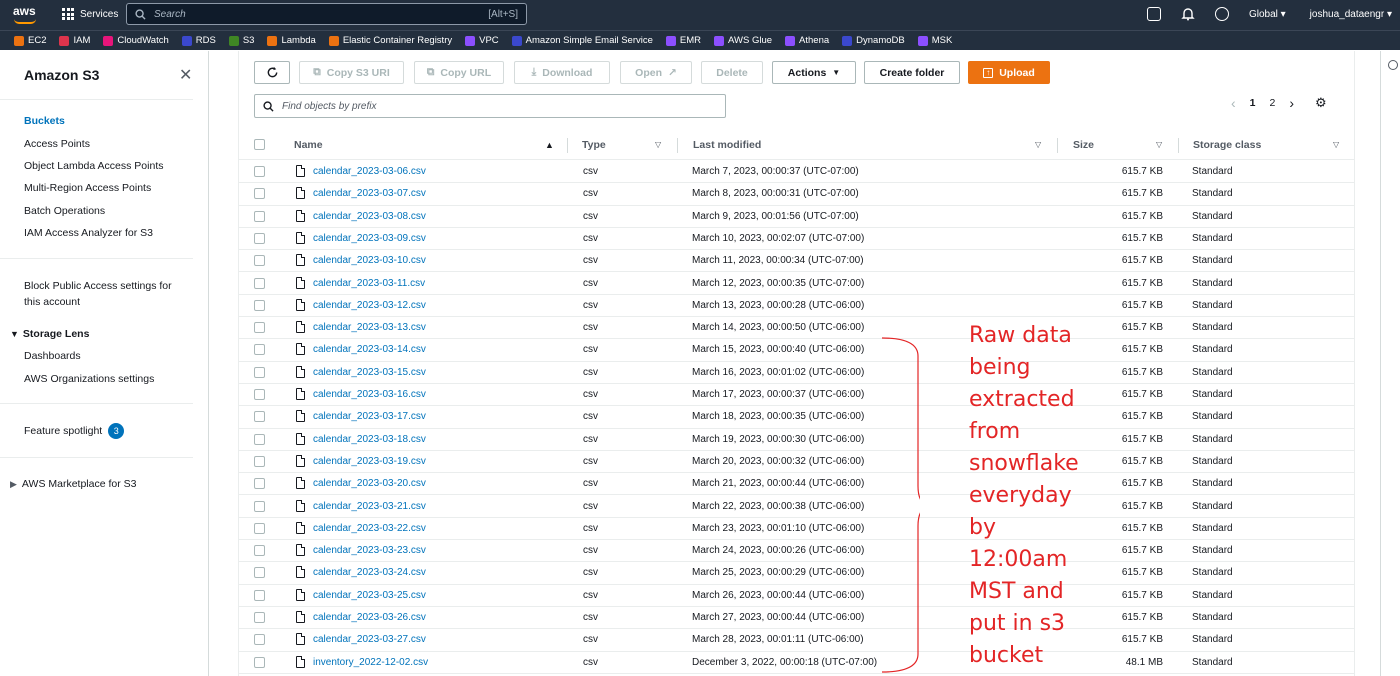 This screenshot has height=676, width=1400. Describe the element at coordinates (459, 72) in the screenshot. I see `copy-url-button: ⧉ Copy URL` at that location.